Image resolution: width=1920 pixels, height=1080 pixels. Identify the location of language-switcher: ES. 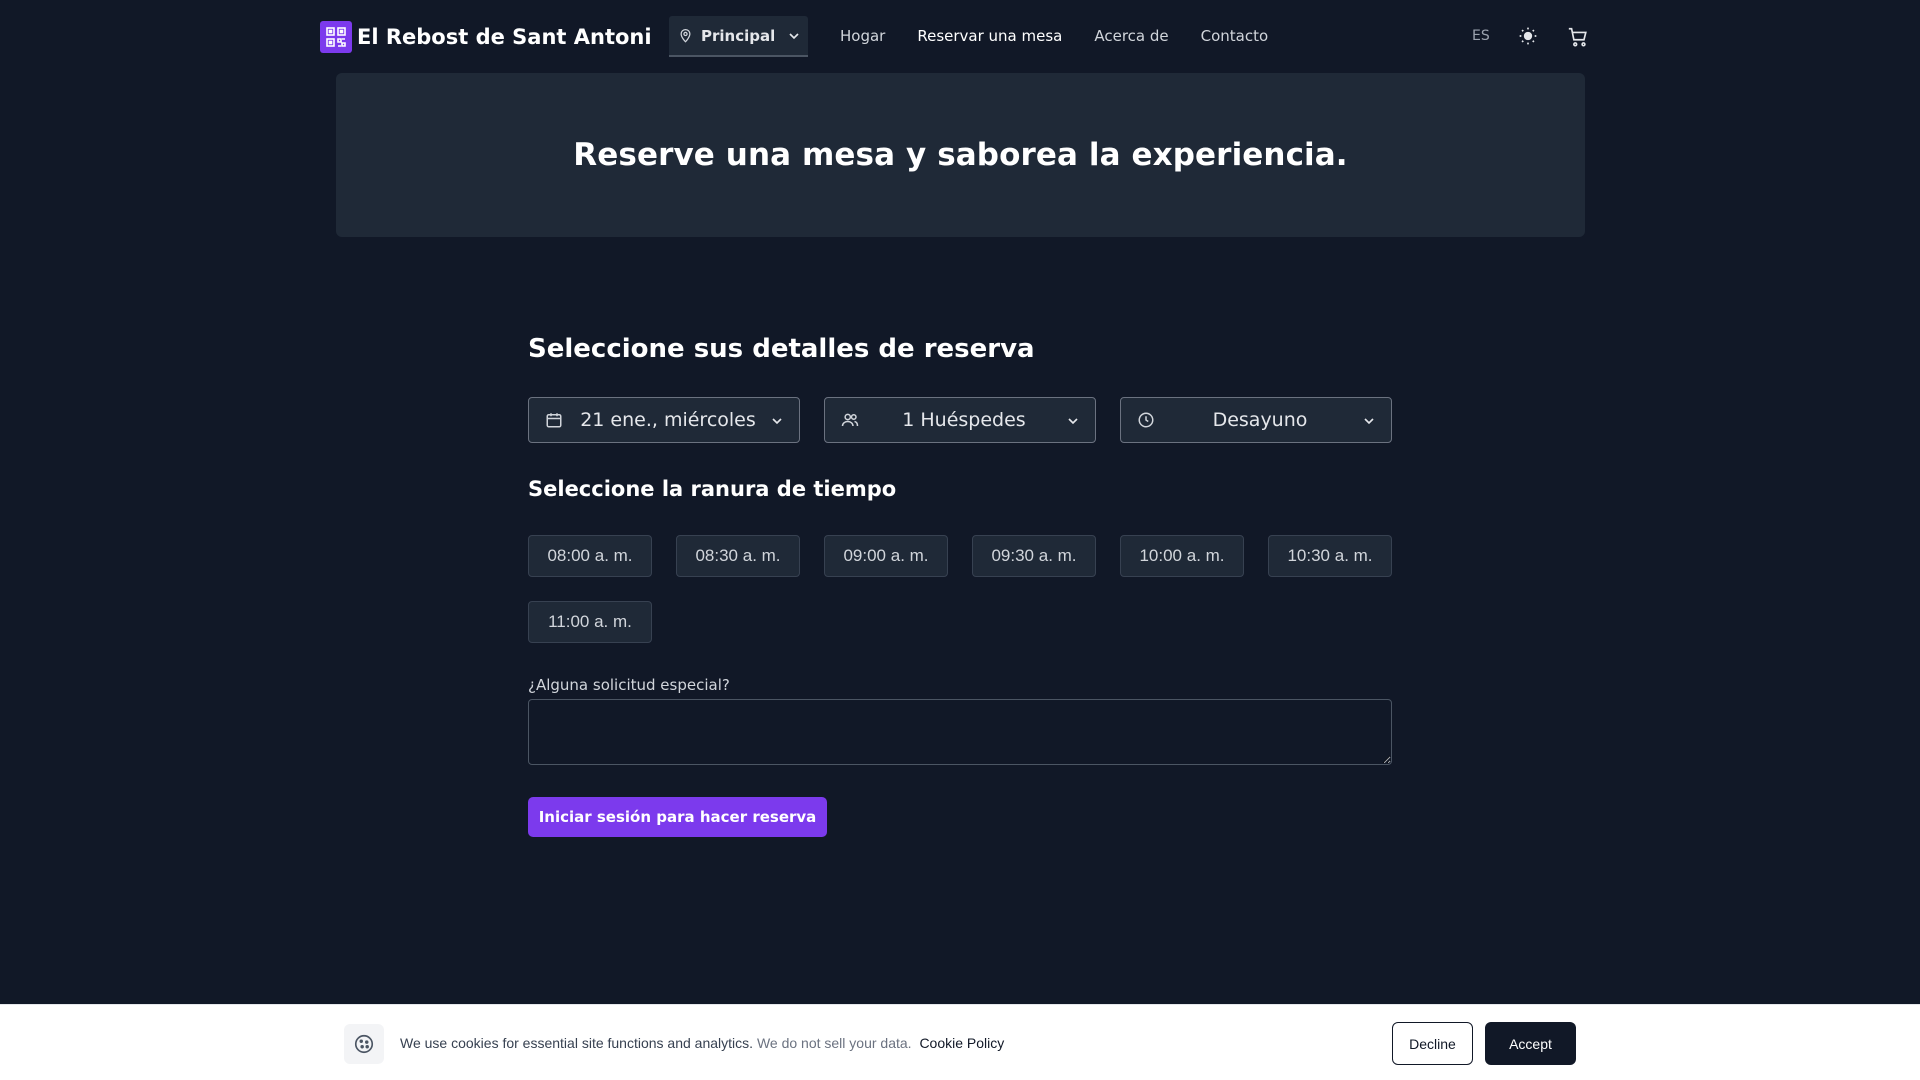
(1481, 36).